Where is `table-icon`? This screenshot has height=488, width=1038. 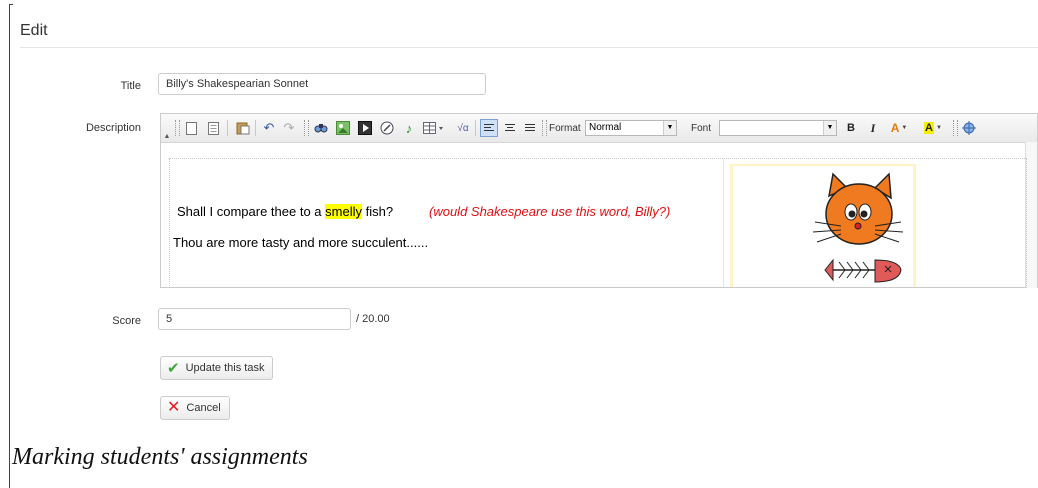 table-icon is located at coordinates (434, 128).